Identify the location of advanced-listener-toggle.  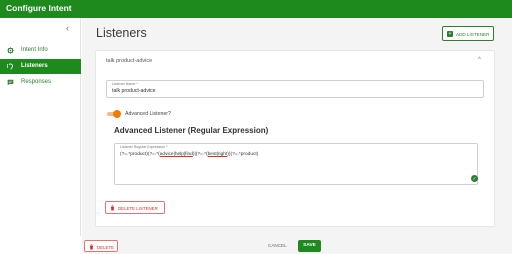
(114, 114).